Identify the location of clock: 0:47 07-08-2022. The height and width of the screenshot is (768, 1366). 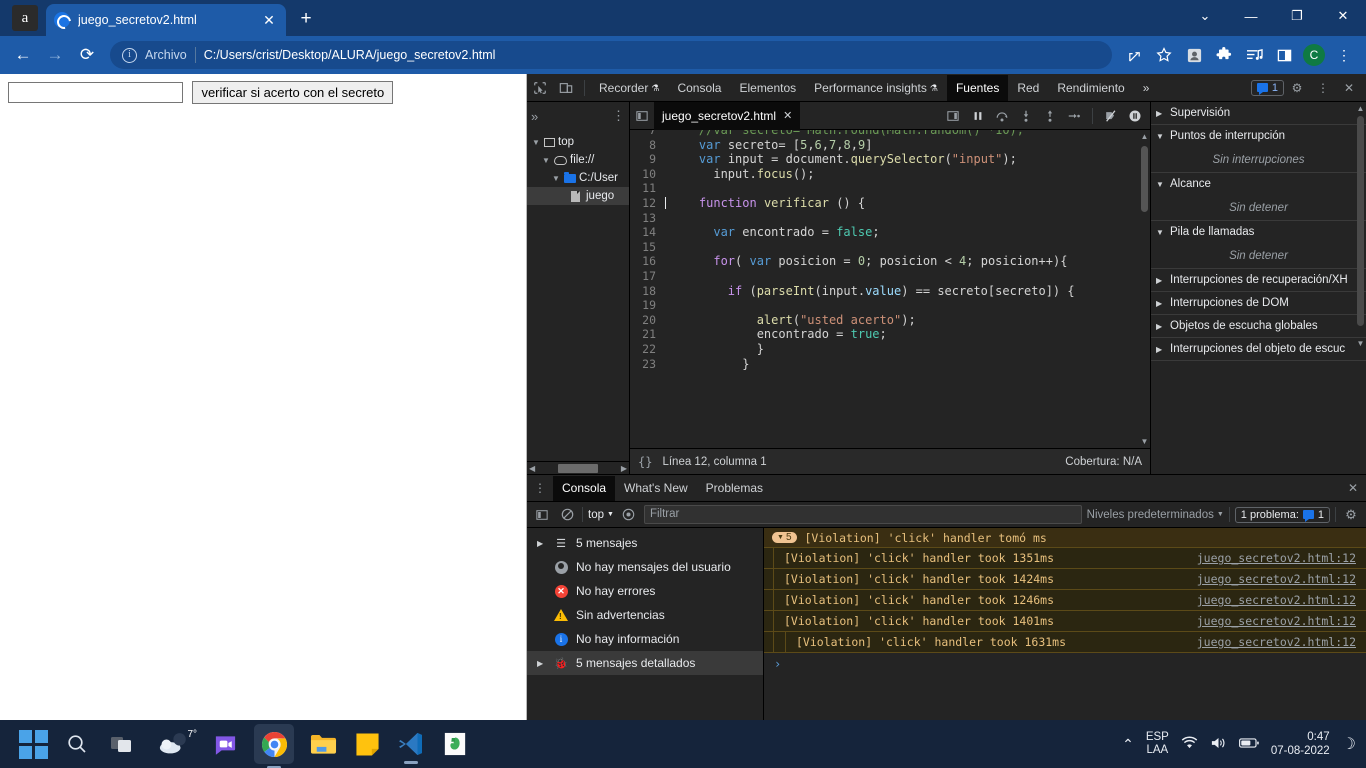
(1300, 744).